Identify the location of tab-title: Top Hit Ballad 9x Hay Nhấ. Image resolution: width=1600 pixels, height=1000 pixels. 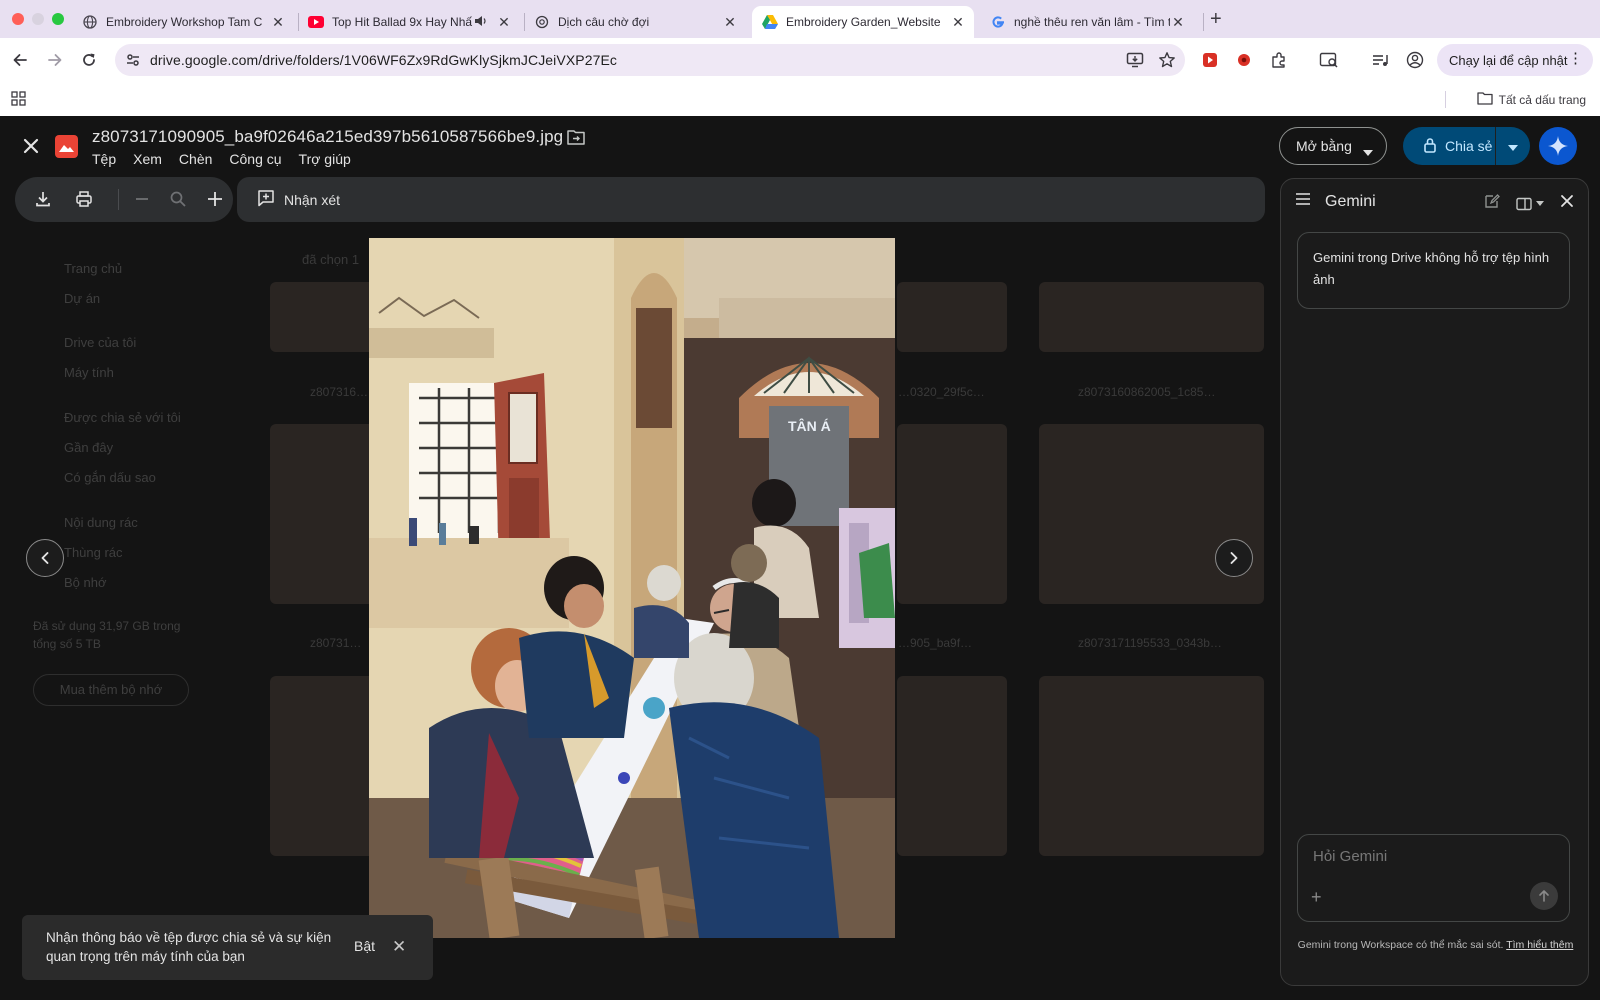
(402, 22).